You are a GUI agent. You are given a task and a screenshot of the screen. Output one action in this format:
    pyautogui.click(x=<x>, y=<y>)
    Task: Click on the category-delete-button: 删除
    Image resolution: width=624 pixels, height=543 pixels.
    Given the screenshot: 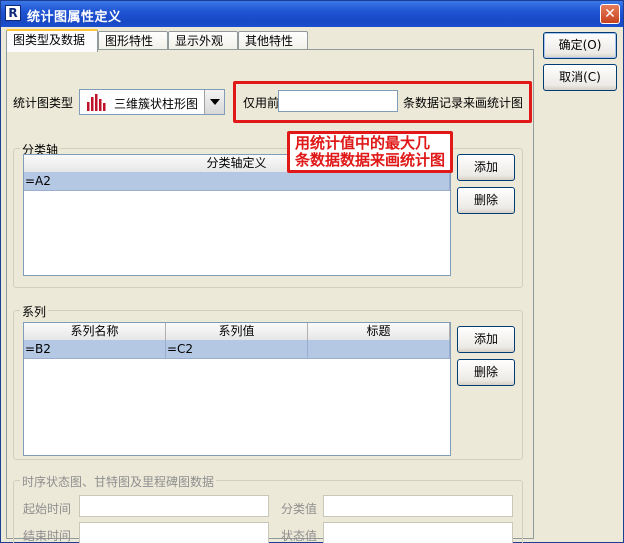 What is the action you would take?
    pyautogui.click(x=486, y=200)
    